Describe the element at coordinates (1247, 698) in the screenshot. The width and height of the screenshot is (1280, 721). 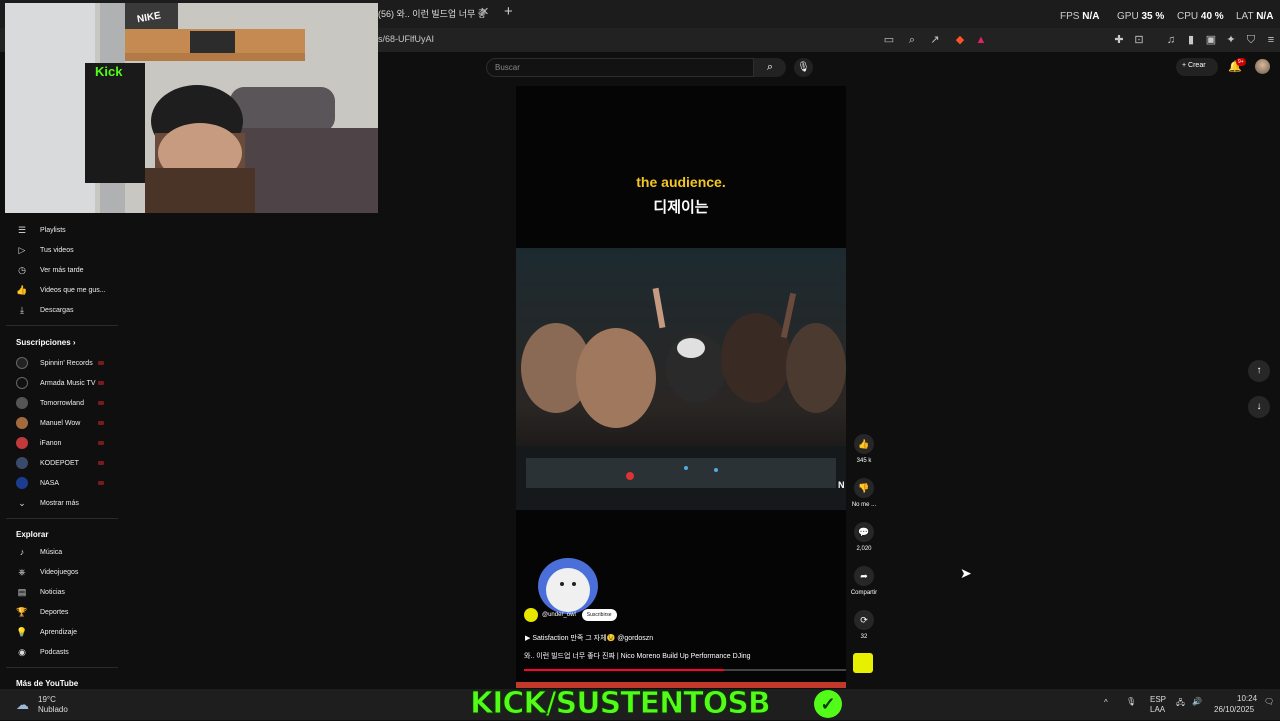
I see `clock-time: 10:24` at that location.